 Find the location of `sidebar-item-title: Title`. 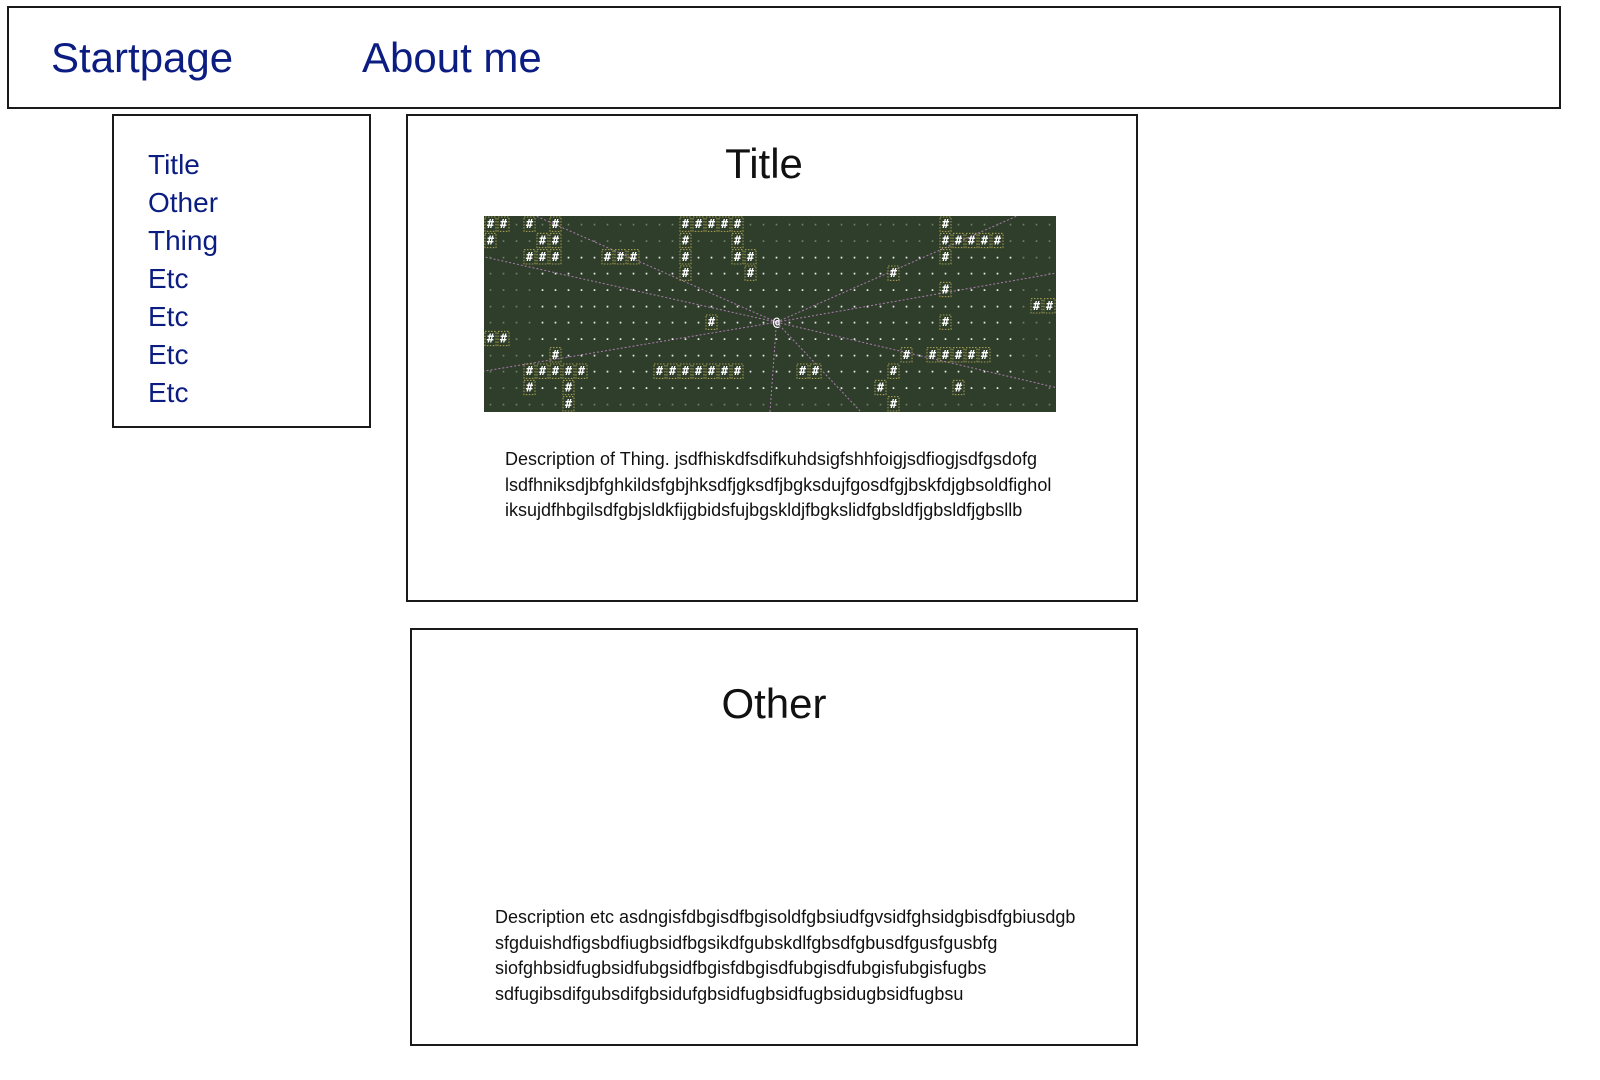

sidebar-item-title: Title is located at coordinates (183, 165).